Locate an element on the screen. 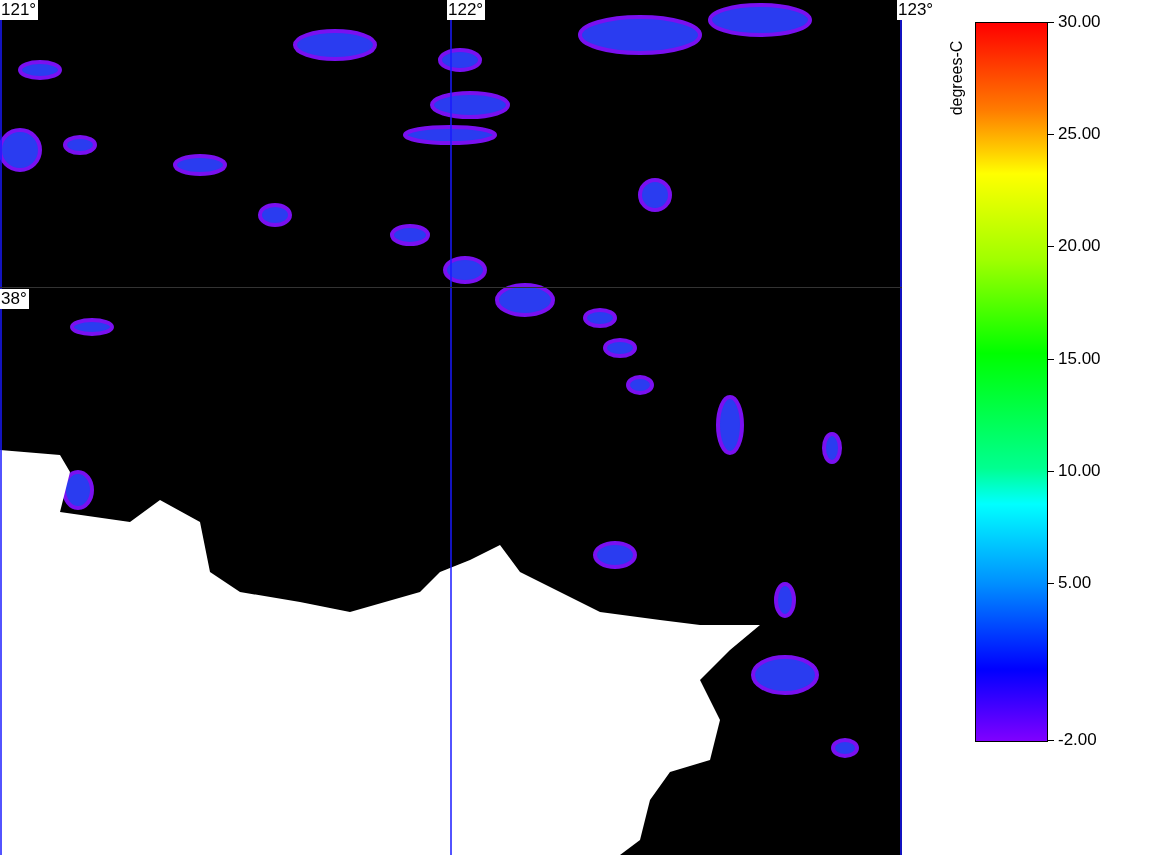 Image resolution: width=1166 pixels, height=855 pixels. tick-label: 30.00 is located at coordinates (1079, 22).